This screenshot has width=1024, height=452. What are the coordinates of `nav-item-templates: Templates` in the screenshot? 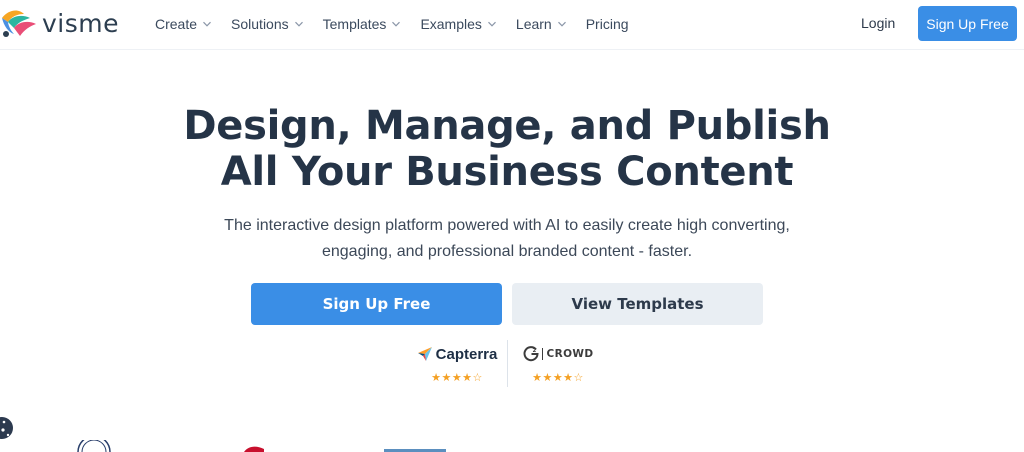 It's located at (362, 24).